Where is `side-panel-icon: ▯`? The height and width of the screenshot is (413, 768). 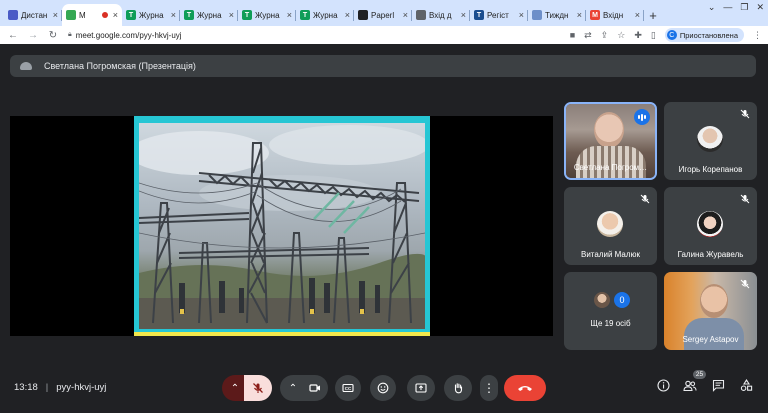
side-panel-icon: ▯ is located at coordinates (653, 35).